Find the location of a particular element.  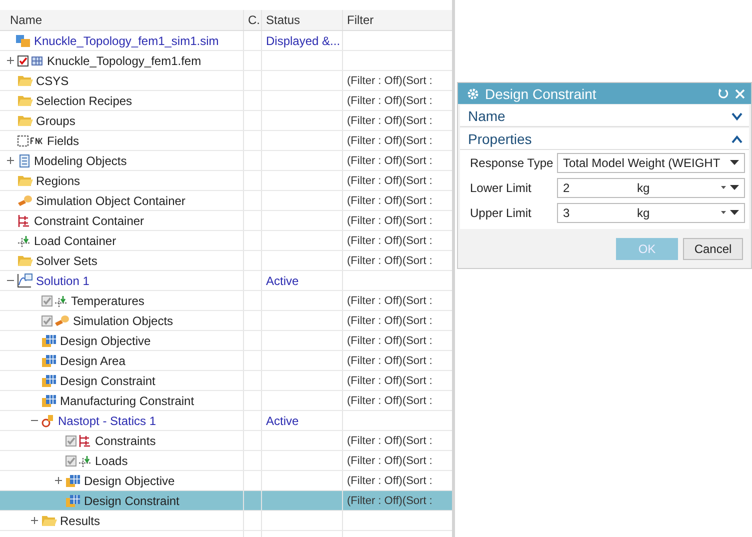

tree-item: Knuckle_Topology_fem1_sim1.sim is located at coordinates (126, 41).